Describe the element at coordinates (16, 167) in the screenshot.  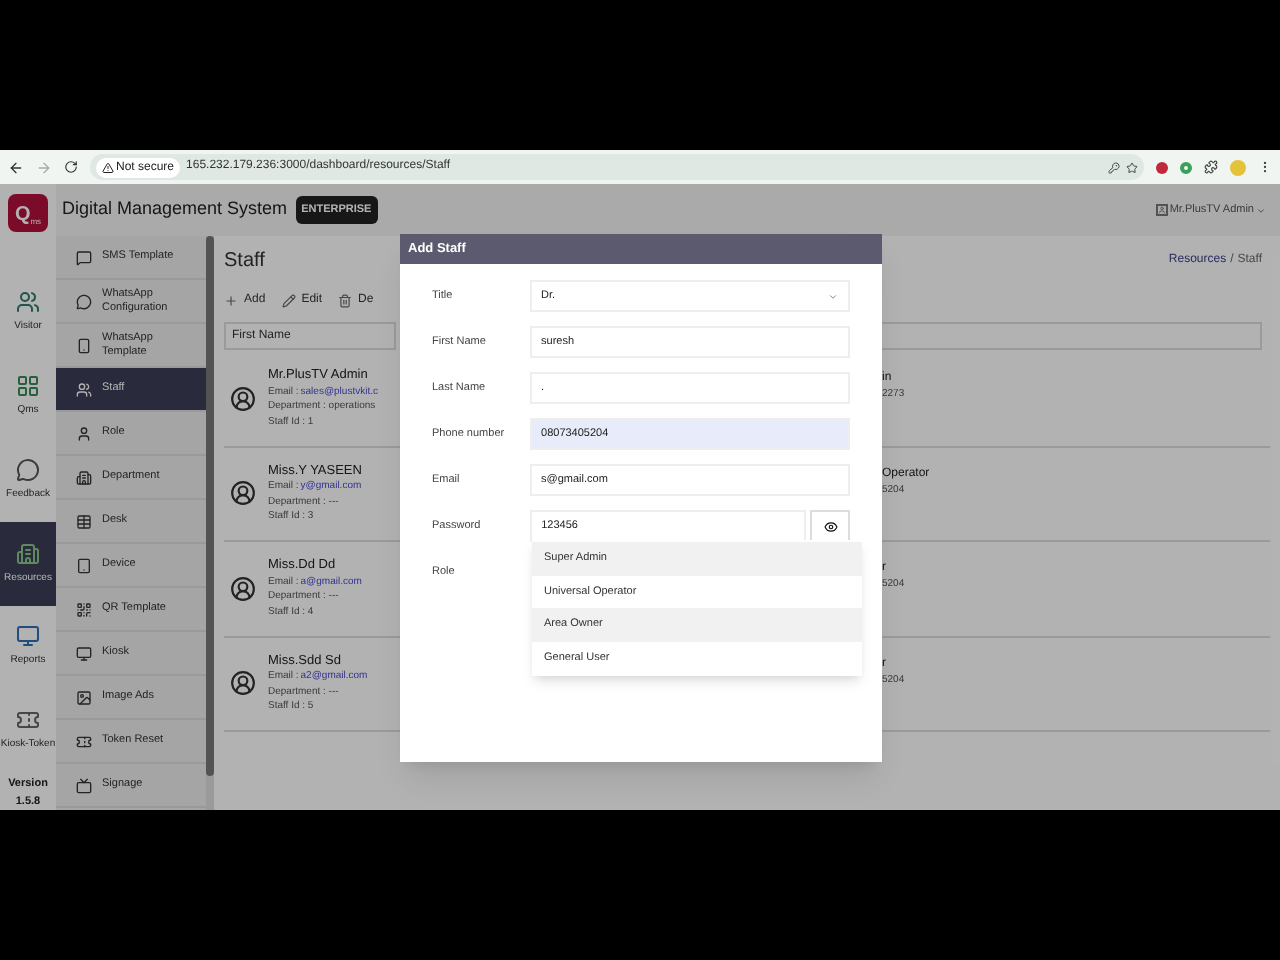
I see `back-icon` at that location.